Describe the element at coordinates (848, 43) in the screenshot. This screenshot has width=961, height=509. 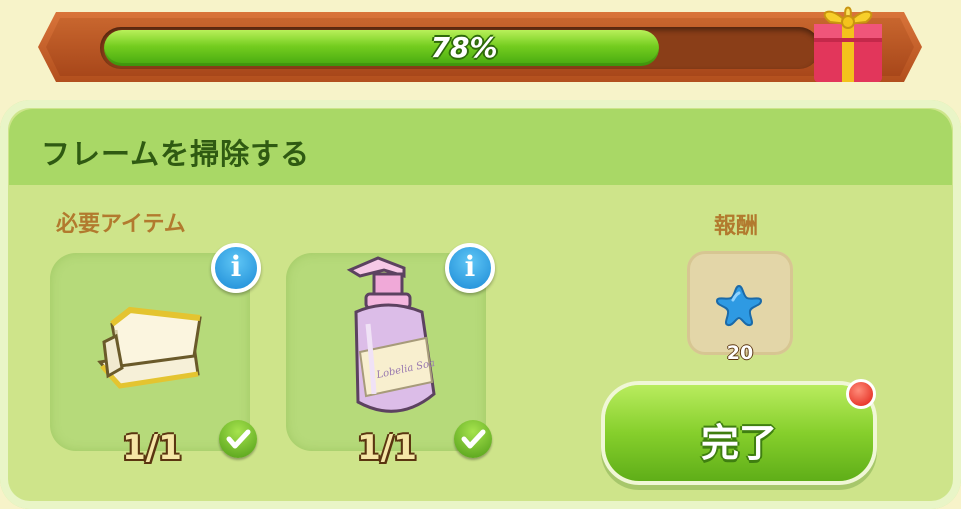
I see `gift-box-icon` at that location.